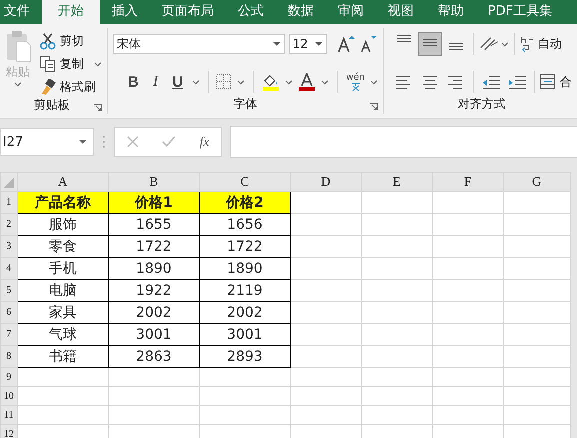 This screenshot has height=438, width=577. What do you see at coordinates (246, 104) in the screenshot?
I see `group-label: 字体` at bounding box center [246, 104].